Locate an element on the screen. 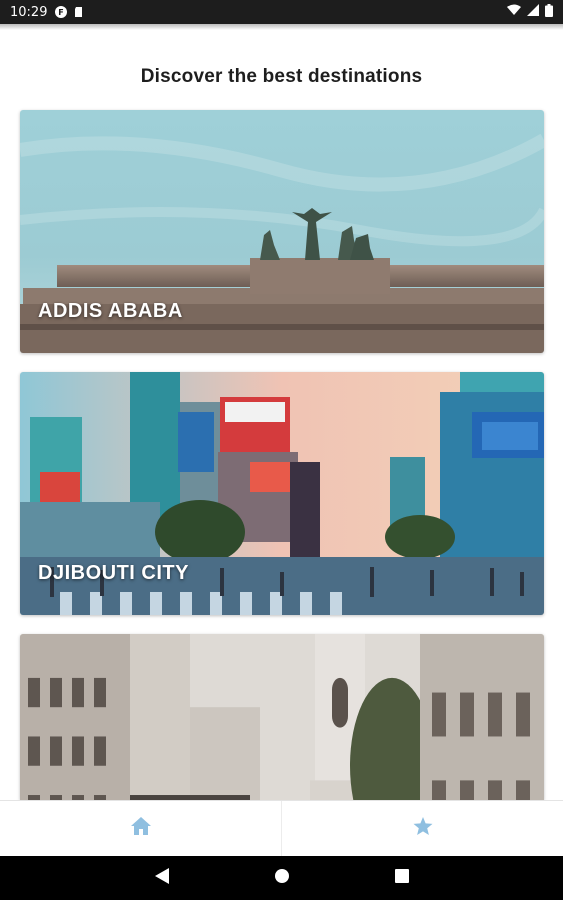  battery-icon is located at coordinates (549, 12).